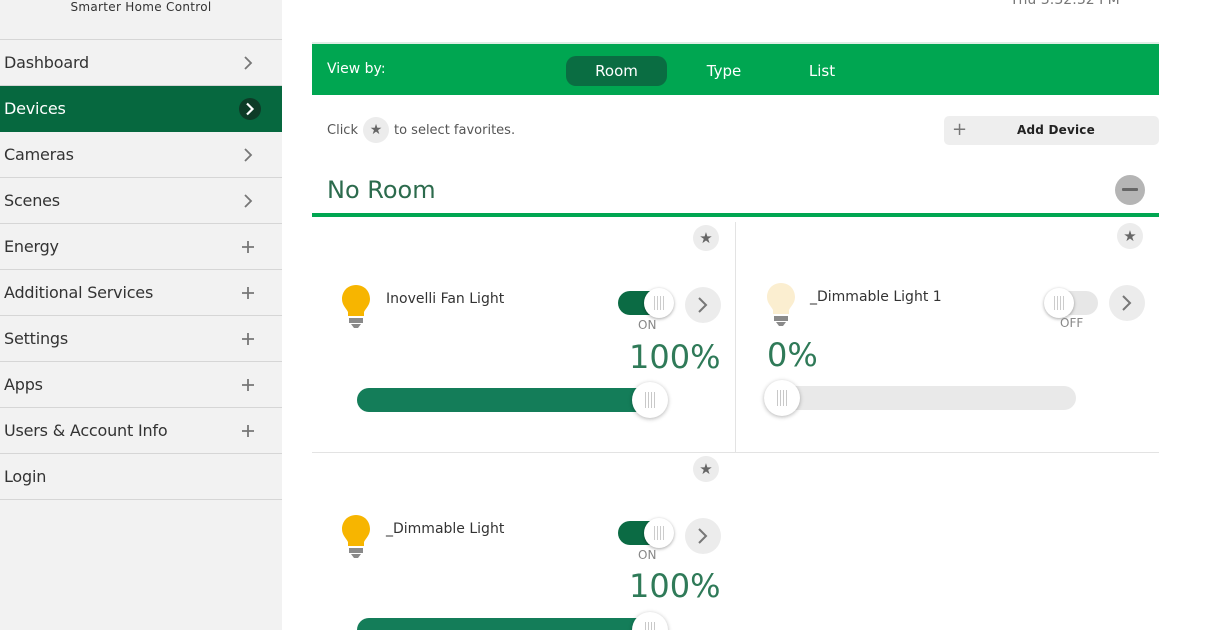 This screenshot has height=630, width=1228. I want to click on tab-list: List, so click(822, 71).